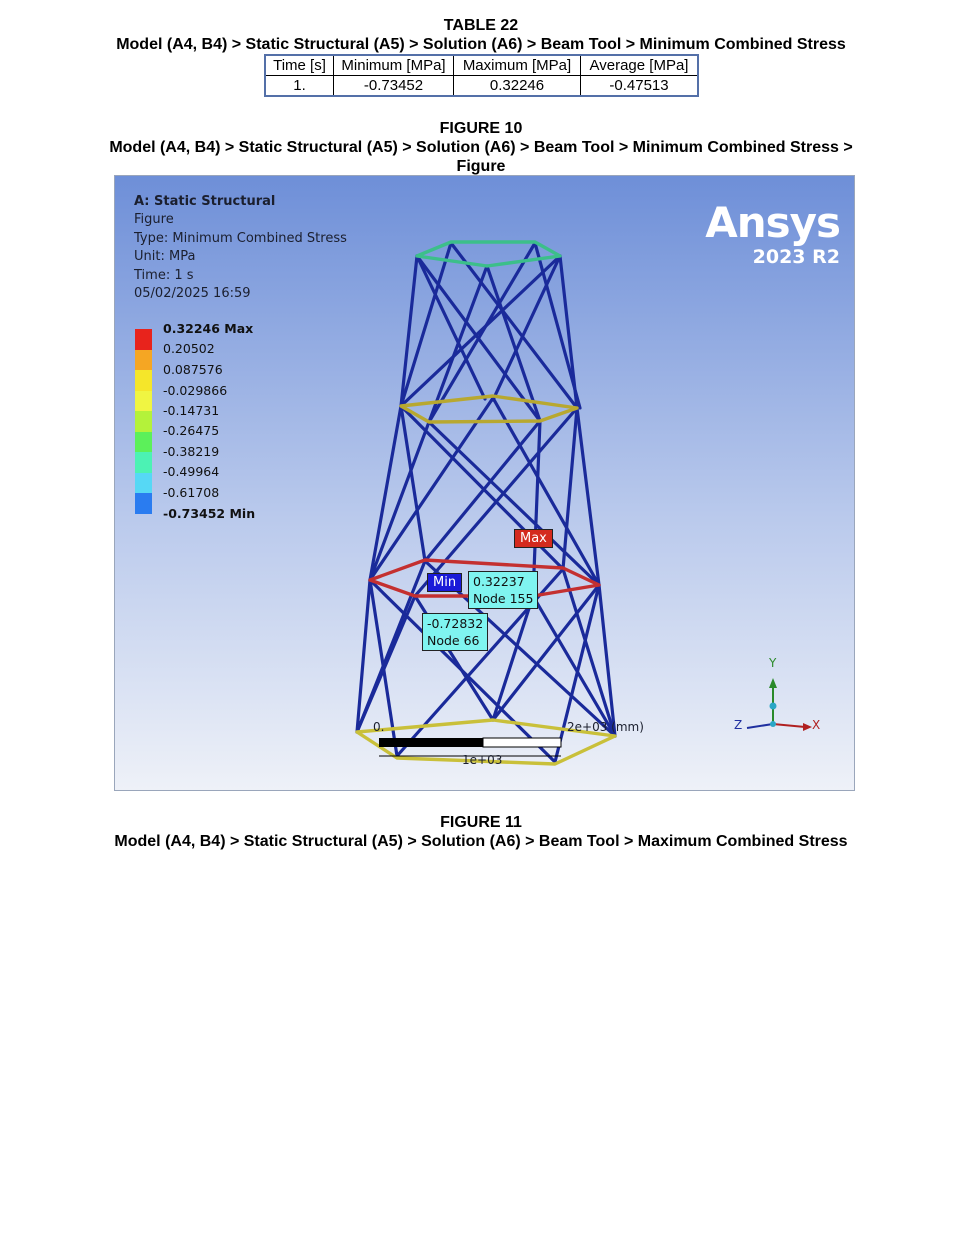  Describe the element at coordinates (605, 727) in the screenshot. I see `scale-end: 2e+03 (mm)` at that location.